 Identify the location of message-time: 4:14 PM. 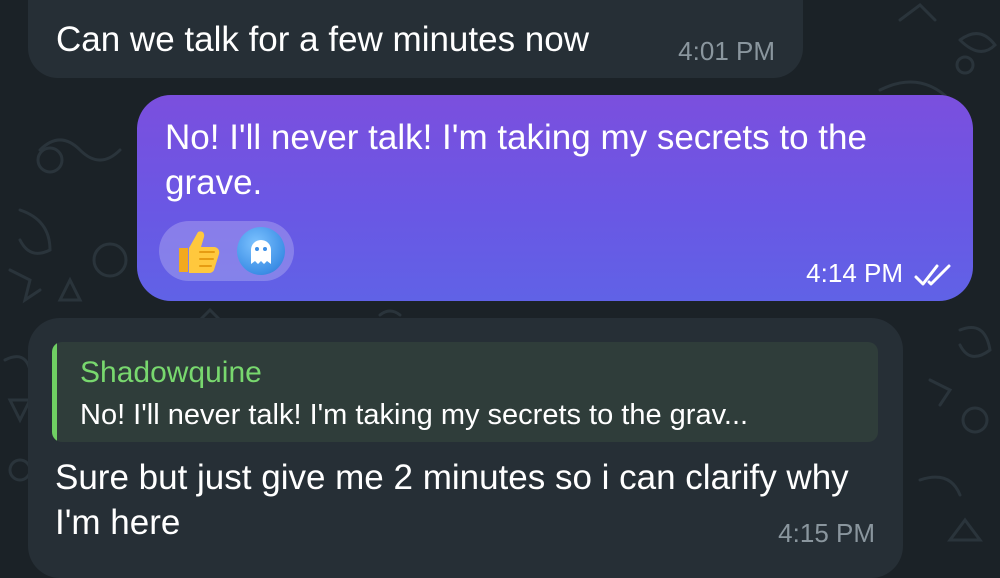
(854, 273).